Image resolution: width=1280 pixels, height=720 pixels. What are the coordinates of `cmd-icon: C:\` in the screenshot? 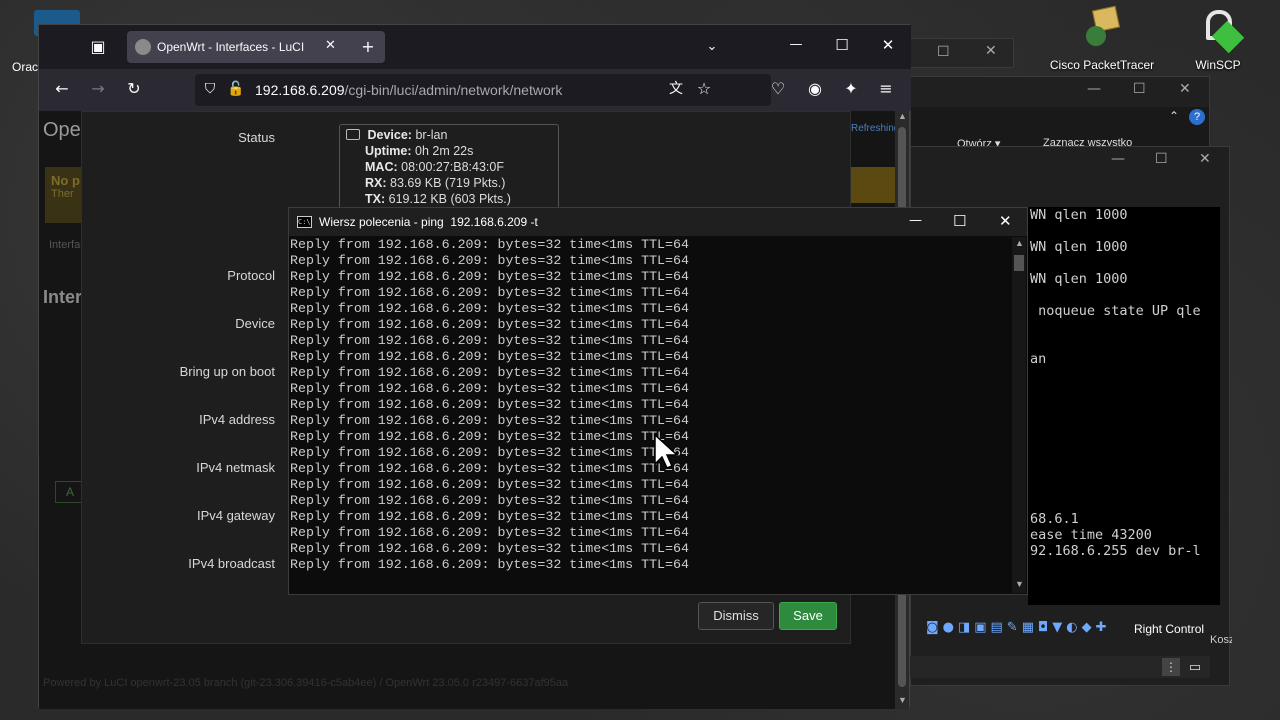 It's located at (304, 222).